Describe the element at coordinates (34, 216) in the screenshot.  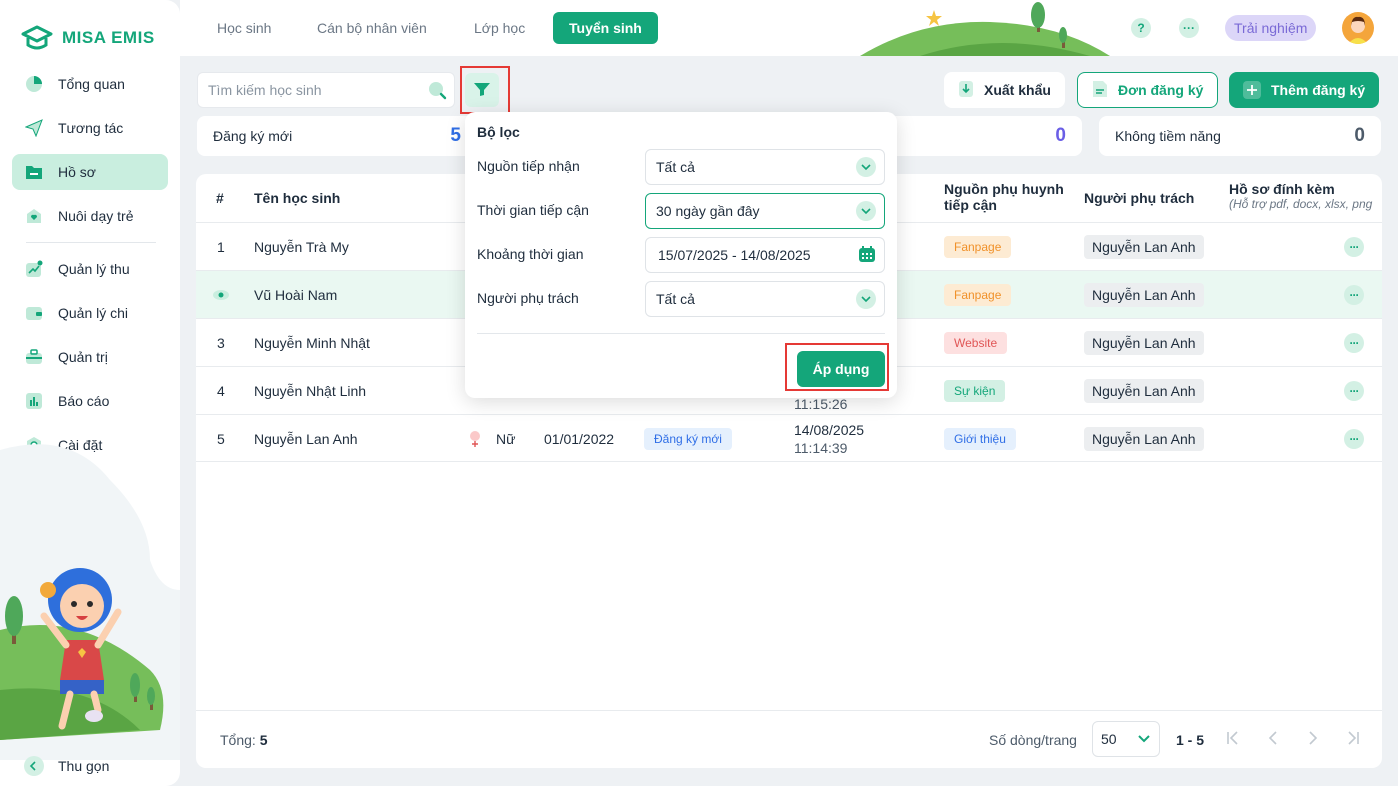
I see `heart-icon` at that location.